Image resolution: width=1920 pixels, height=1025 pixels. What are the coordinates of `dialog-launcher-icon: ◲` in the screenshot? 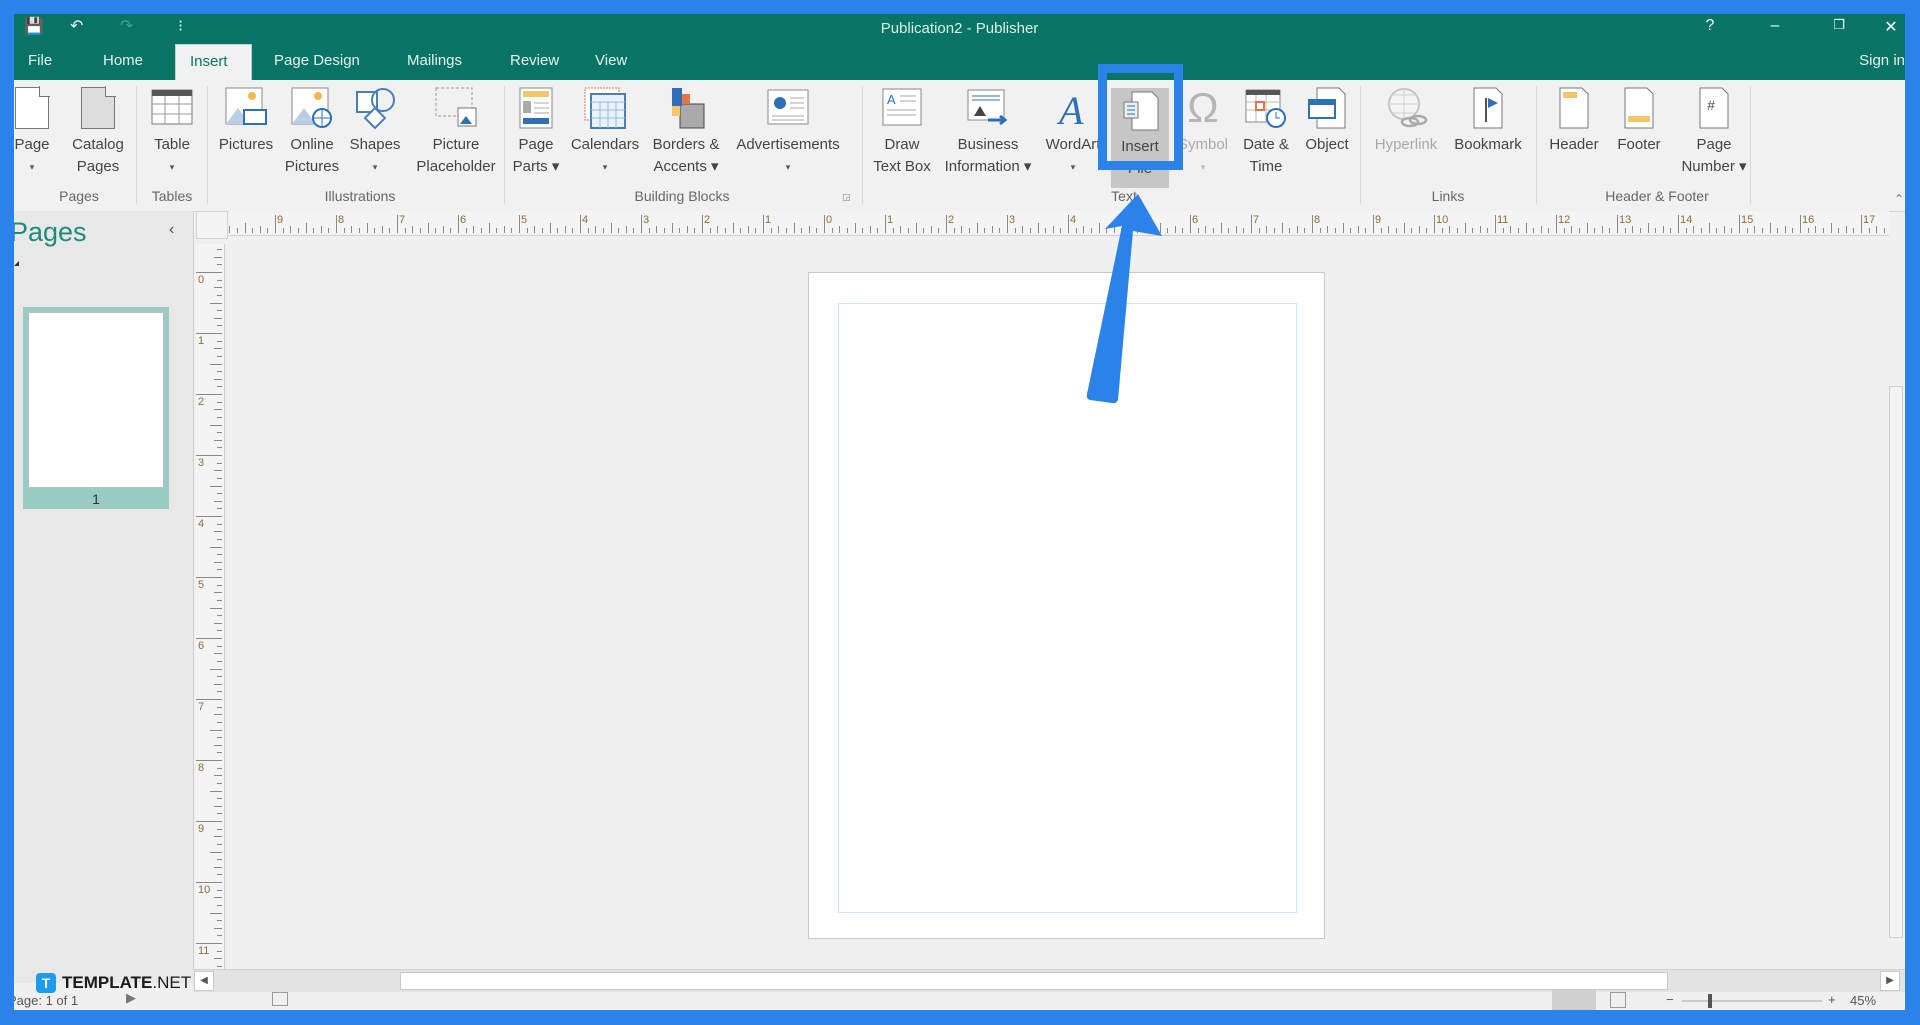 It's located at (846, 197).